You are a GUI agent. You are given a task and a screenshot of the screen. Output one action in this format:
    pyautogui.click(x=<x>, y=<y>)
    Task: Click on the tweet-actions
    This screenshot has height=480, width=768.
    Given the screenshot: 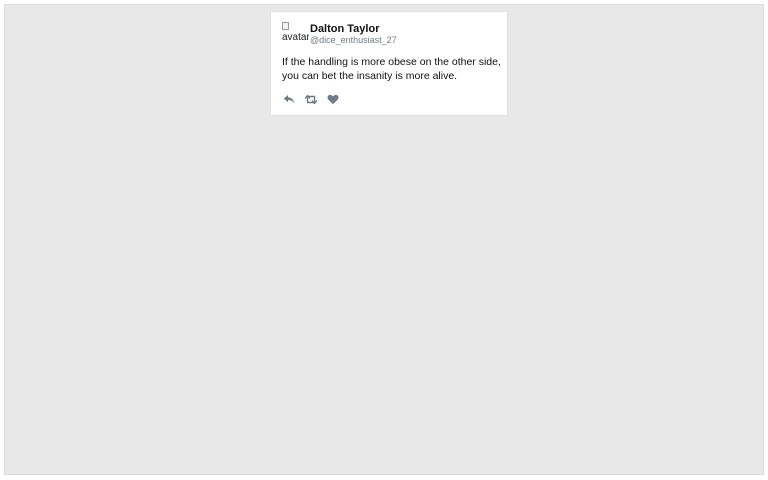 What is the action you would take?
    pyautogui.click(x=315, y=99)
    